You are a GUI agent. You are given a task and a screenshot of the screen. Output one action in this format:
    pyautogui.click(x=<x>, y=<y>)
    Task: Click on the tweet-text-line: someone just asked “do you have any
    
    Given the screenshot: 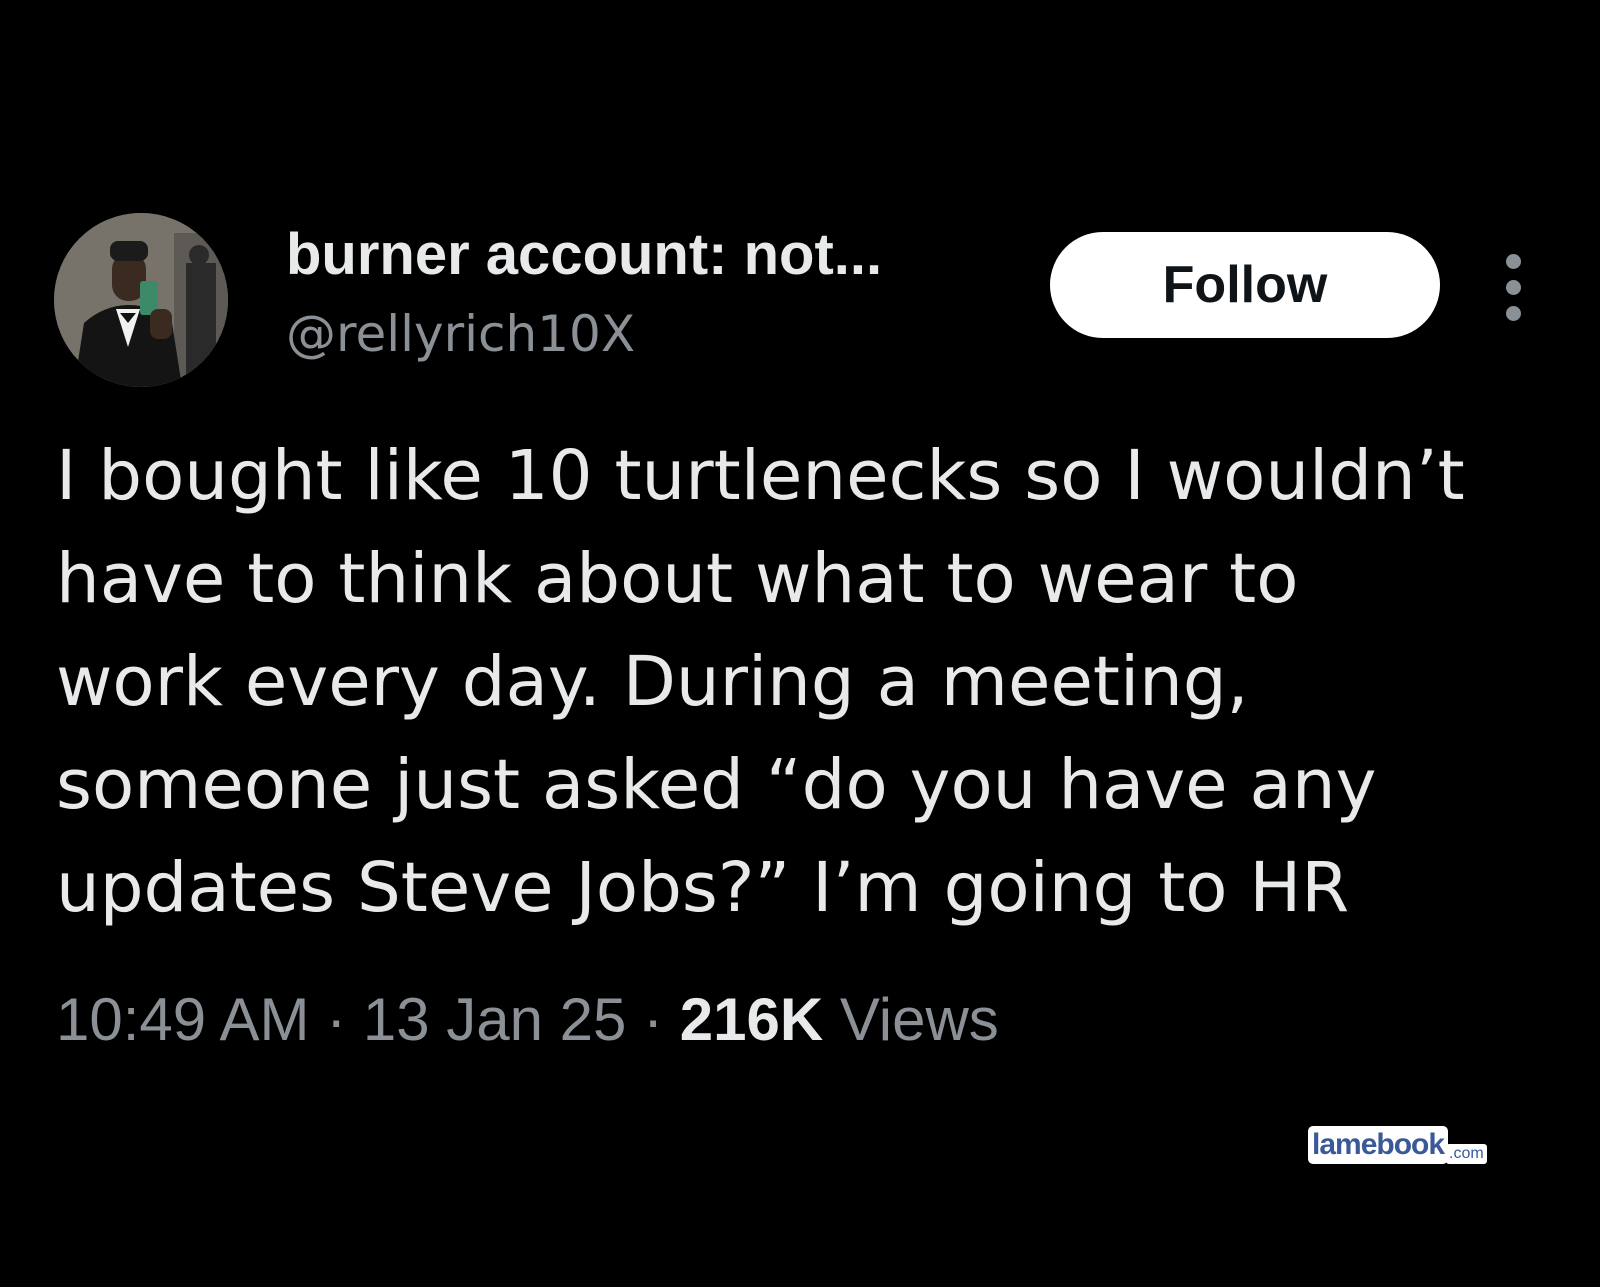 What is the action you would take?
    pyautogui.click(x=716, y=785)
    